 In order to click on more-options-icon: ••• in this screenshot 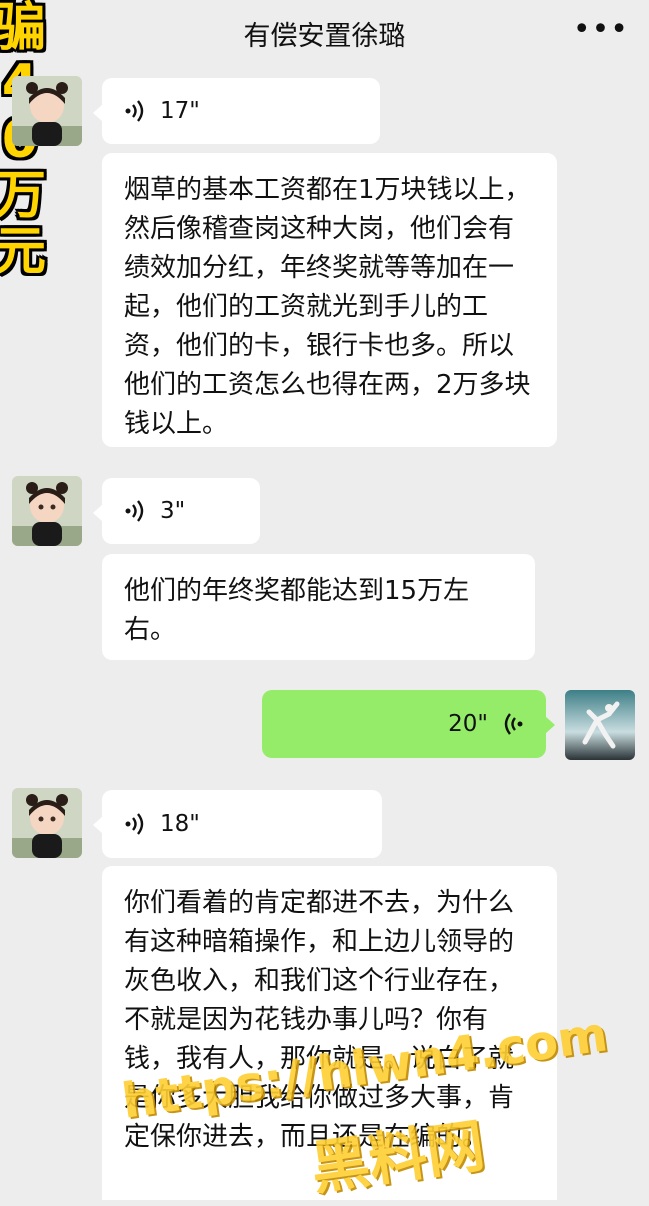, I will do `click(601, 29)`.